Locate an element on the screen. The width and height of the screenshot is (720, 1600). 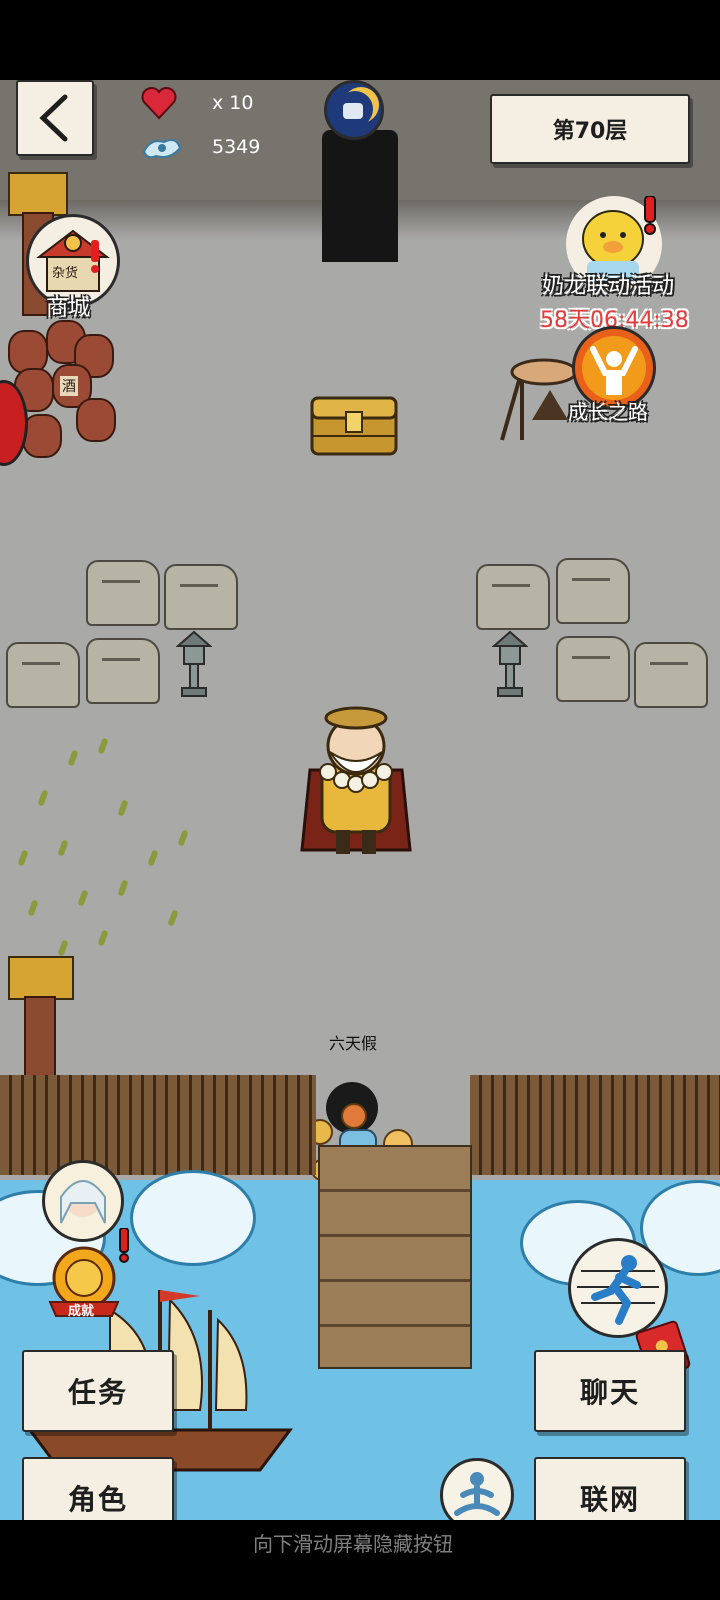
floor-label: 第70层 is located at coordinates (590, 129).